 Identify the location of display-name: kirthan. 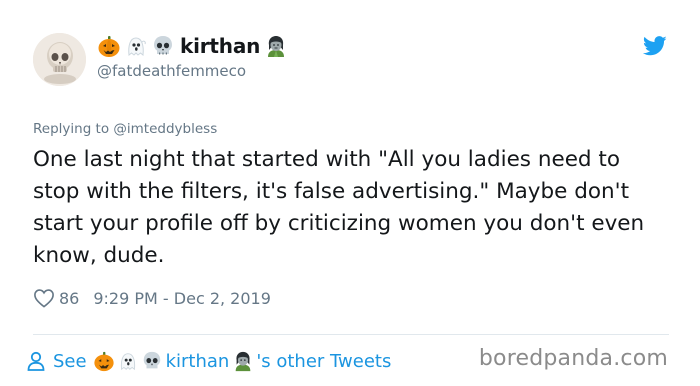
(220, 46).